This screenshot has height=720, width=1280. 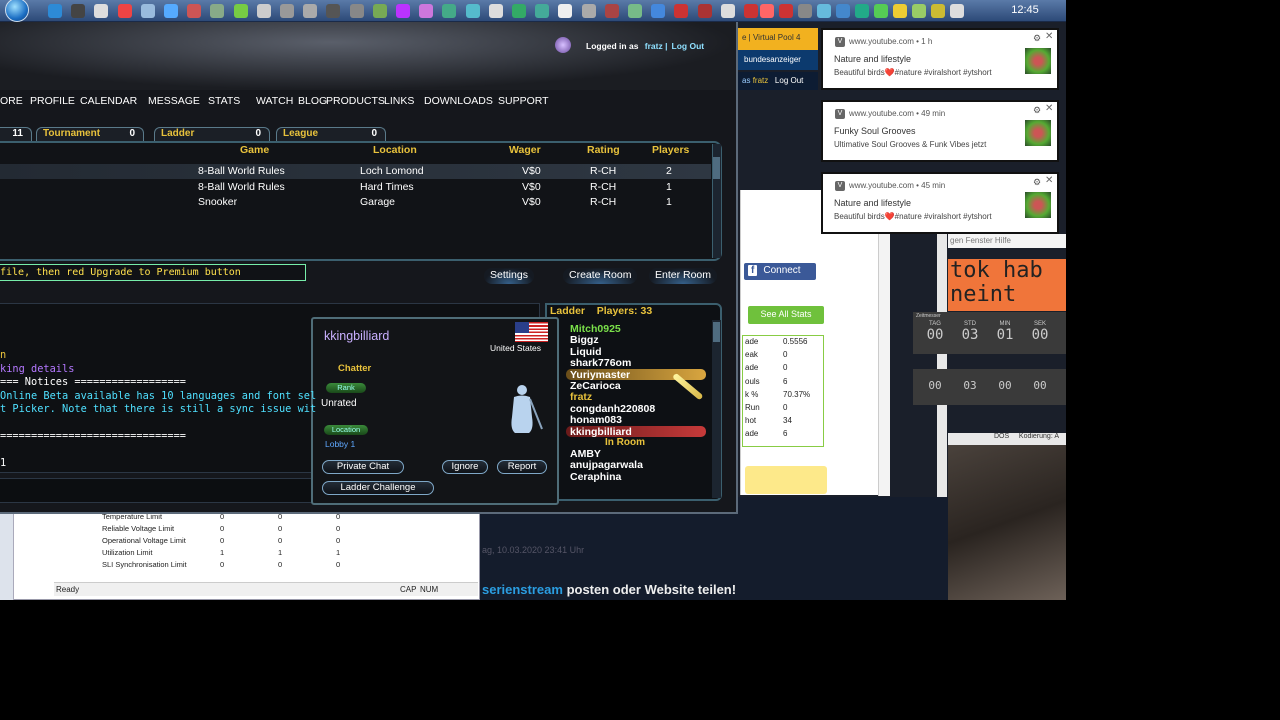 What do you see at coordinates (606, 465) in the screenshot?
I see `in-room-player: anujpagarwala` at bounding box center [606, 465].